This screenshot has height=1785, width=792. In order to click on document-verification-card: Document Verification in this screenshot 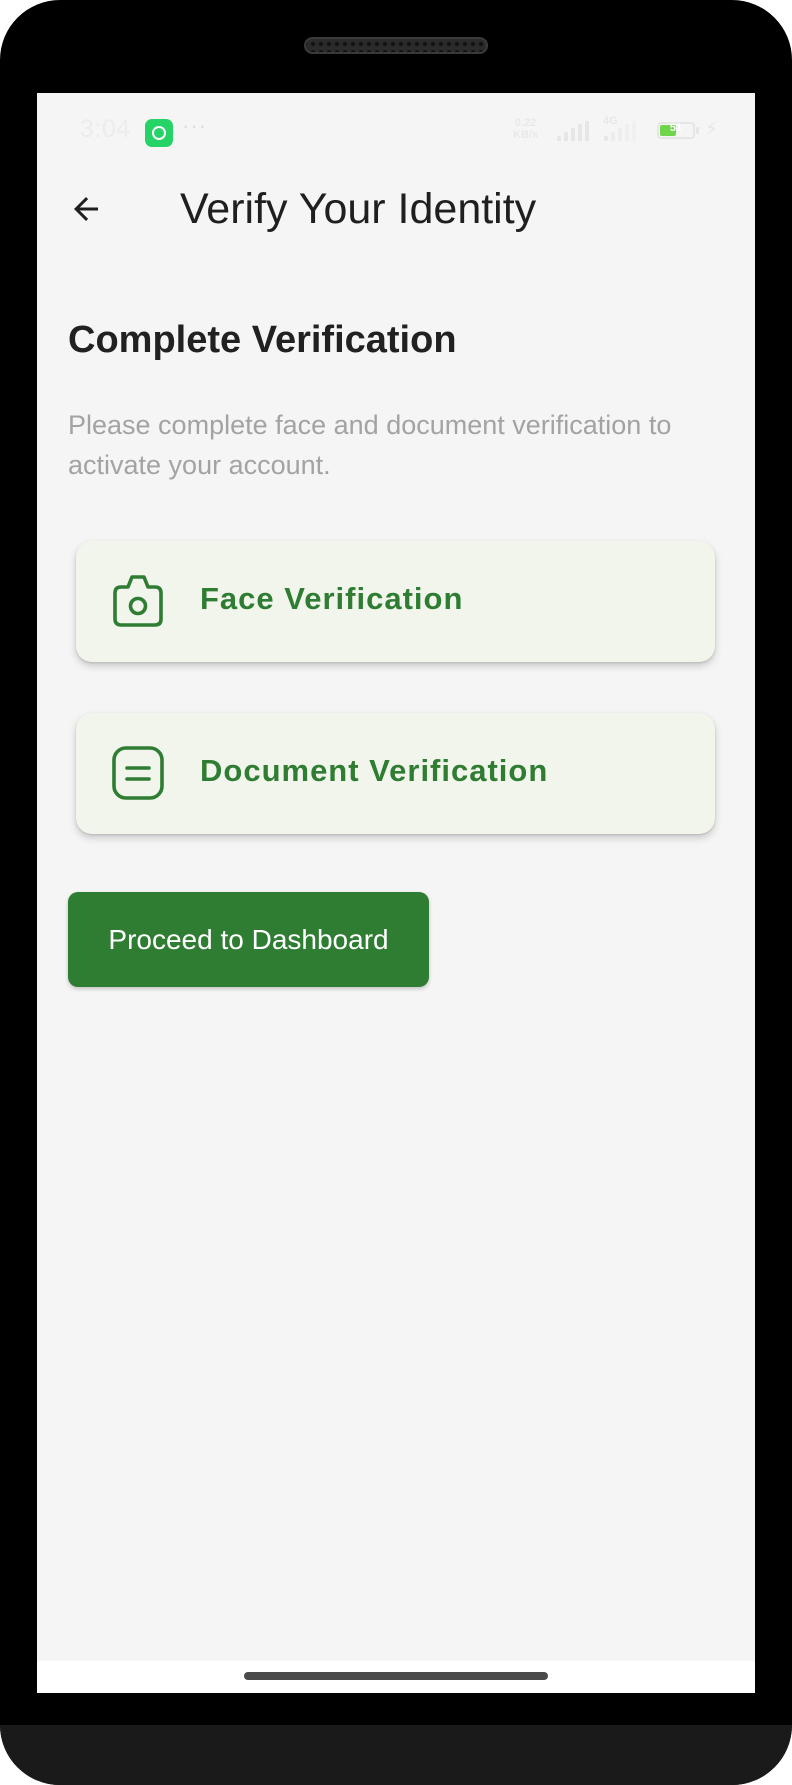, I will do `click(395, 773)`.